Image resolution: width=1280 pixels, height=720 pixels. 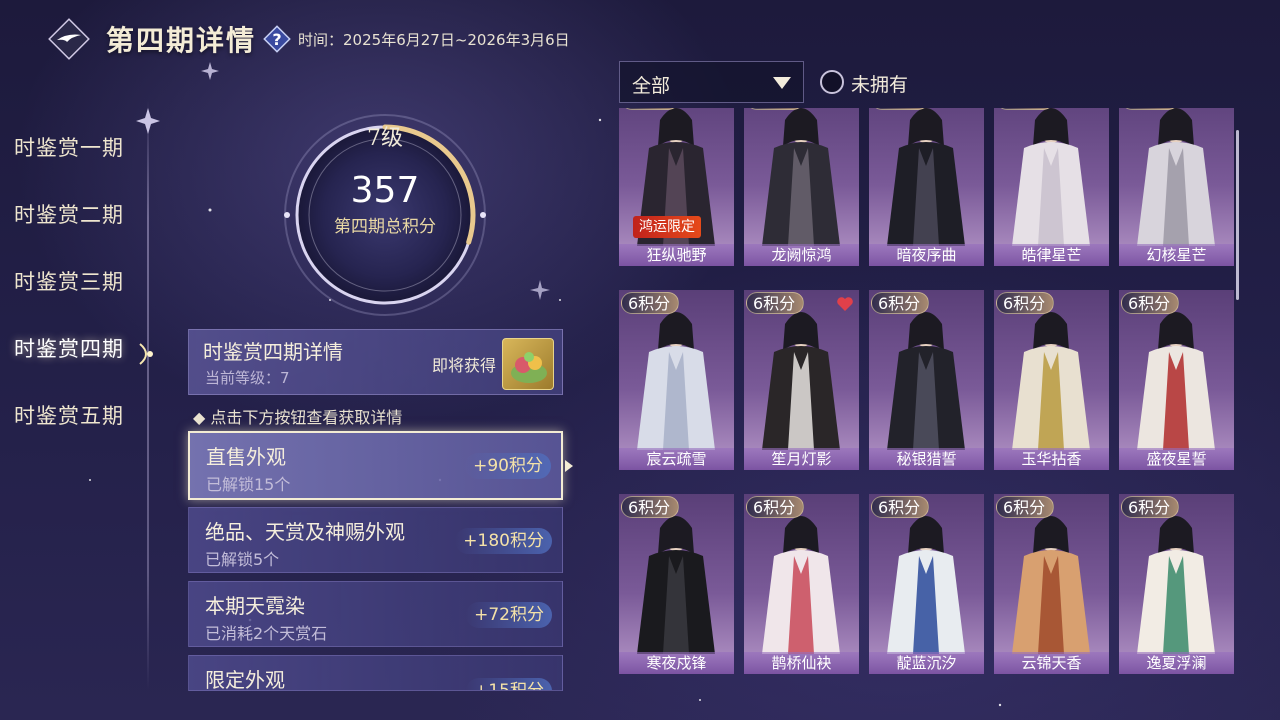 What do you see at coordinates (375, 673) in the screenshot?
I see `source-item-limited: 限定外观 +15积分` at bounding box center [375, 673].